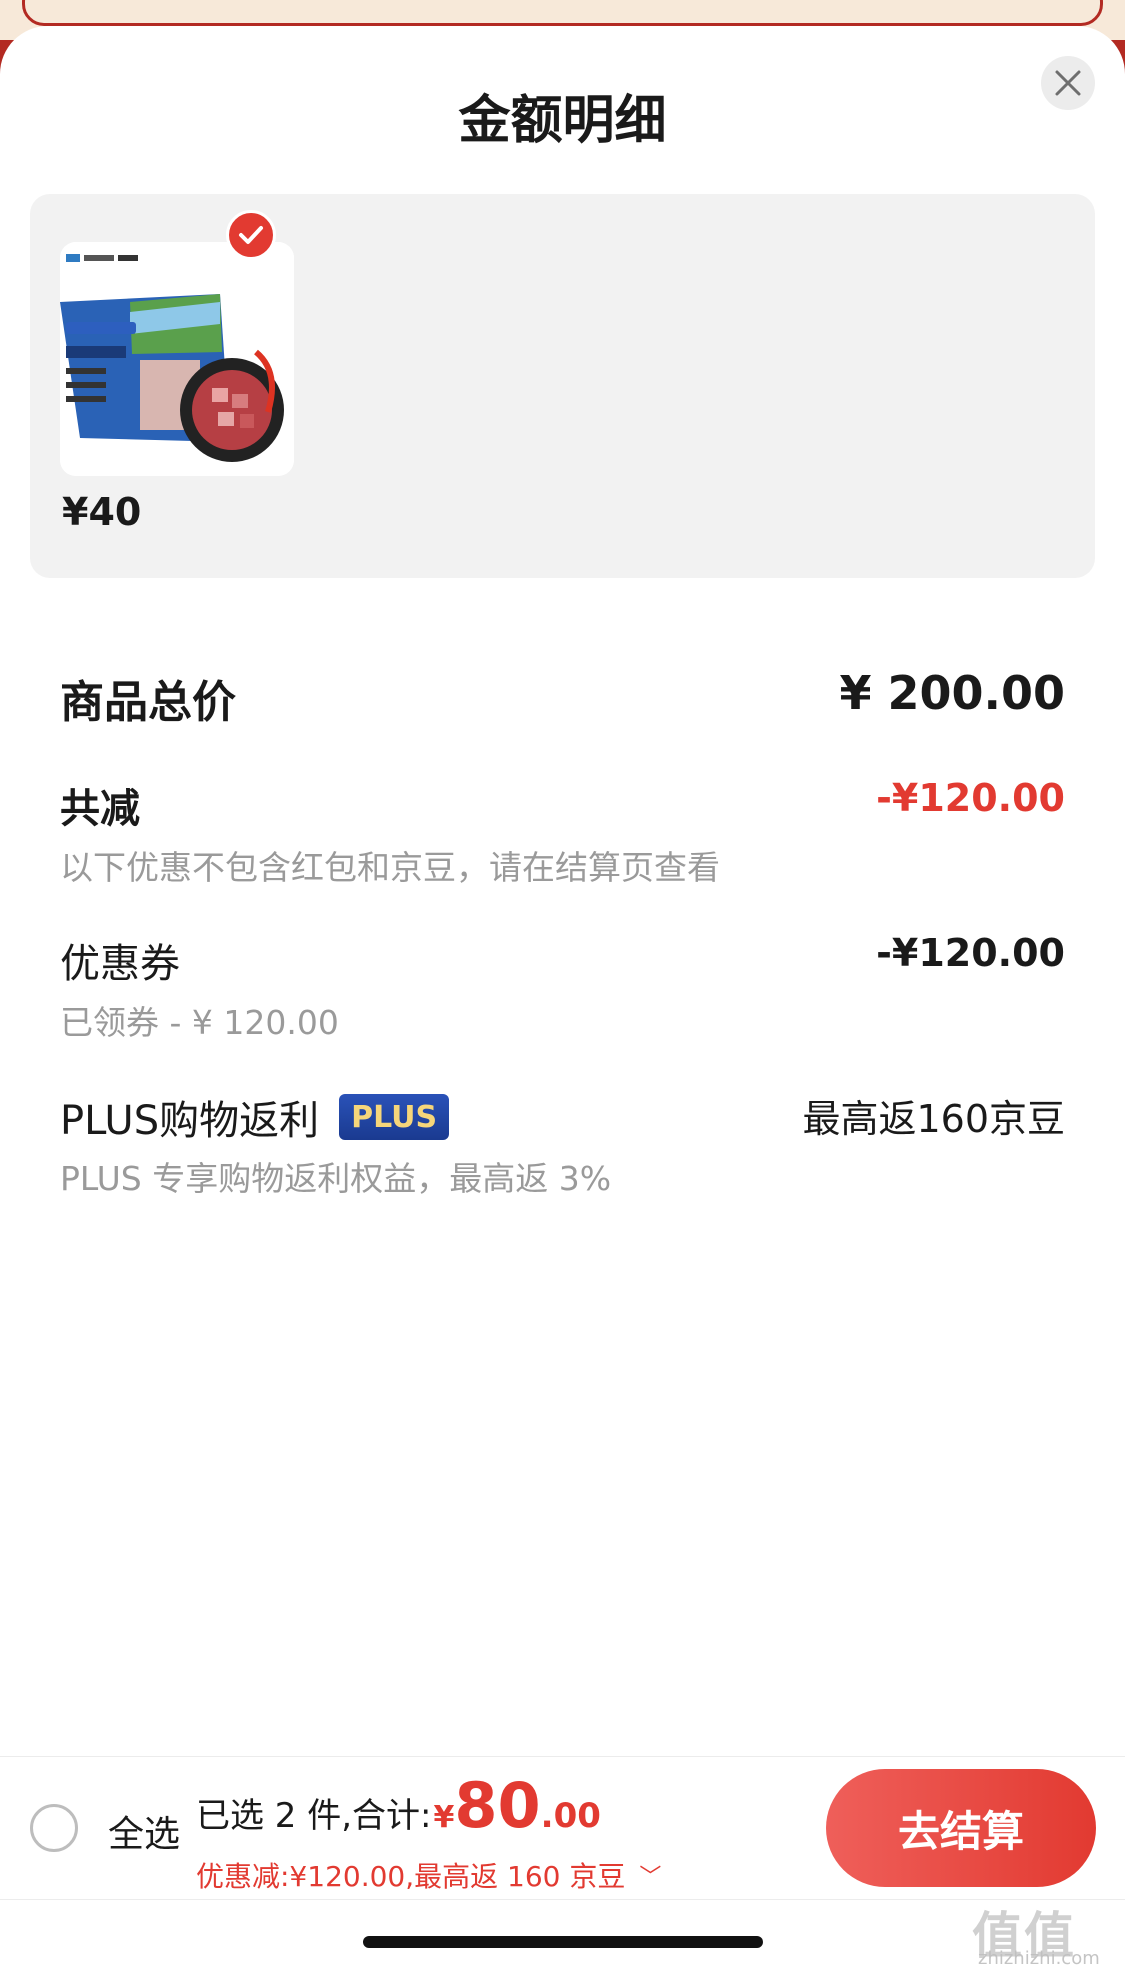 The image size is (1125, 1976). Describe the element at coordinates (497, 1805) in the screenshot. I see `total-amount-integer: 80` at that location.